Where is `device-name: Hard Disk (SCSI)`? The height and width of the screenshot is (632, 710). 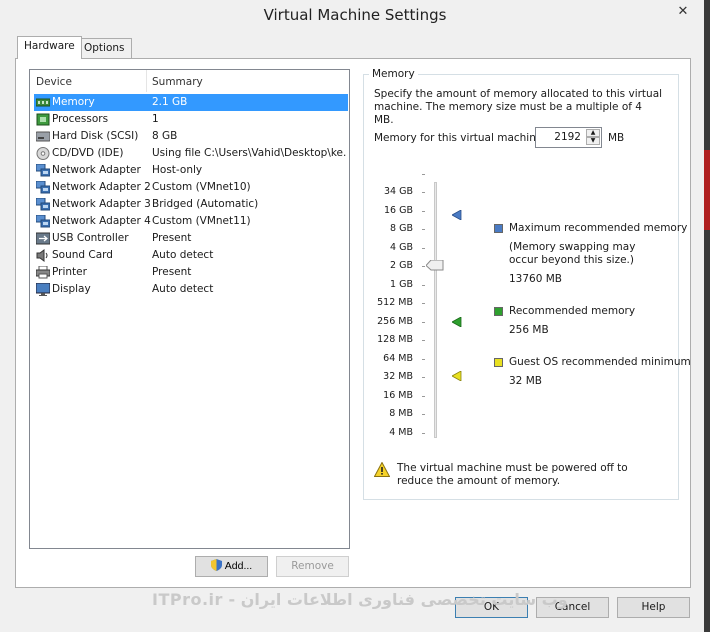 device-name: Hard Disk (SCSI) is located at coordinates (95, 136).